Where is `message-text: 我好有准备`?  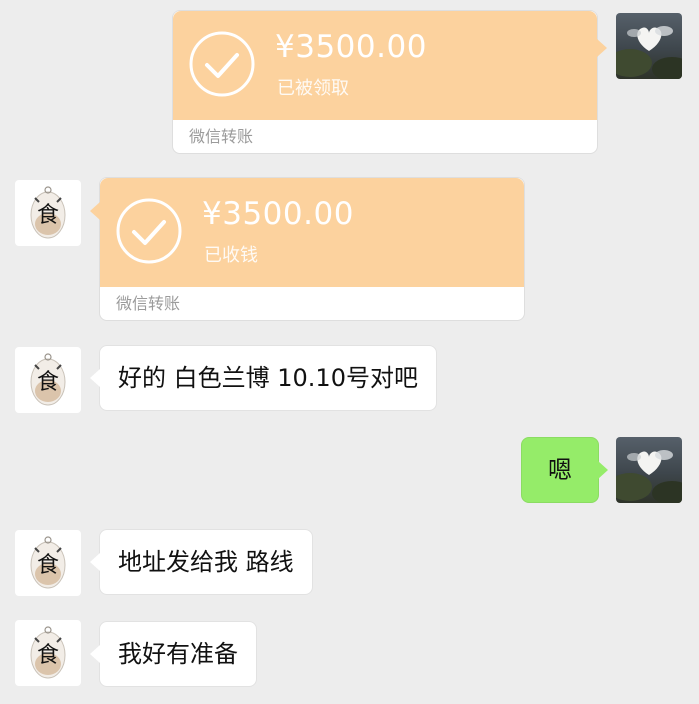 message-text: 我好有准备 is located at coordinates (178, 654).